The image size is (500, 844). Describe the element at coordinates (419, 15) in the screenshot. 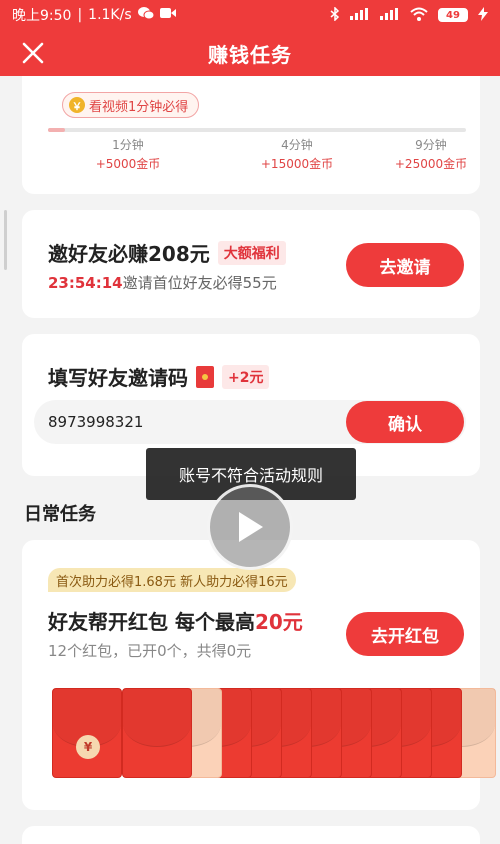

I see `wifi-icon` at that location.